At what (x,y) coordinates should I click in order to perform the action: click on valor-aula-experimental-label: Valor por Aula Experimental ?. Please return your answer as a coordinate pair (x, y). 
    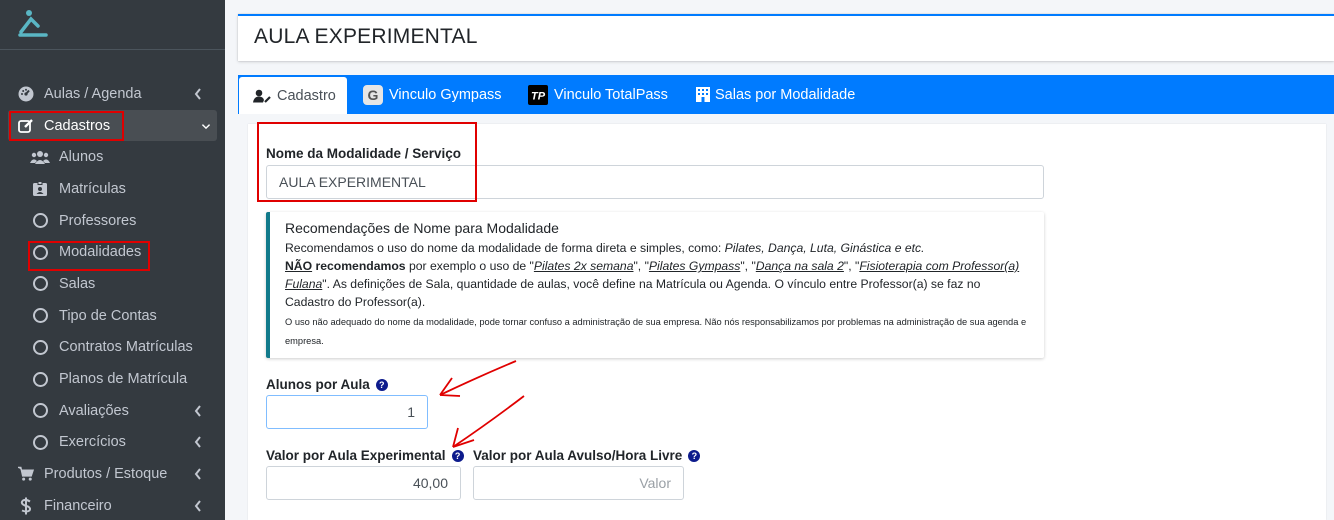
    Looking at the image, I should click on (365, 455).